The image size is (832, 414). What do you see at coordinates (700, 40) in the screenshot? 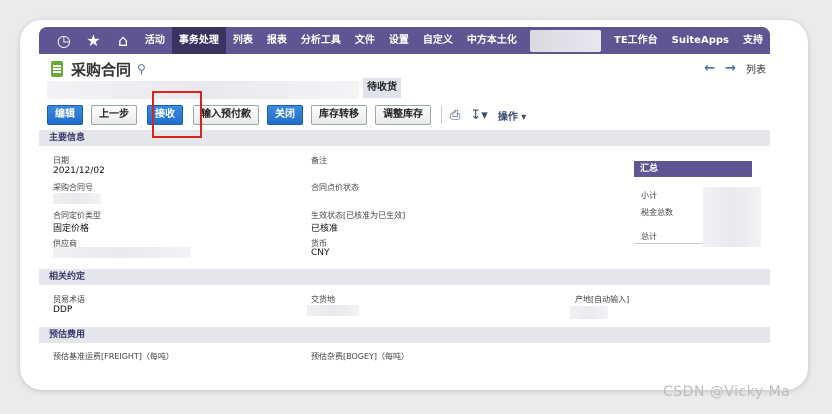
I see `nav-item-suiteapps: SuiteApps` at bounding box center [700, 40].